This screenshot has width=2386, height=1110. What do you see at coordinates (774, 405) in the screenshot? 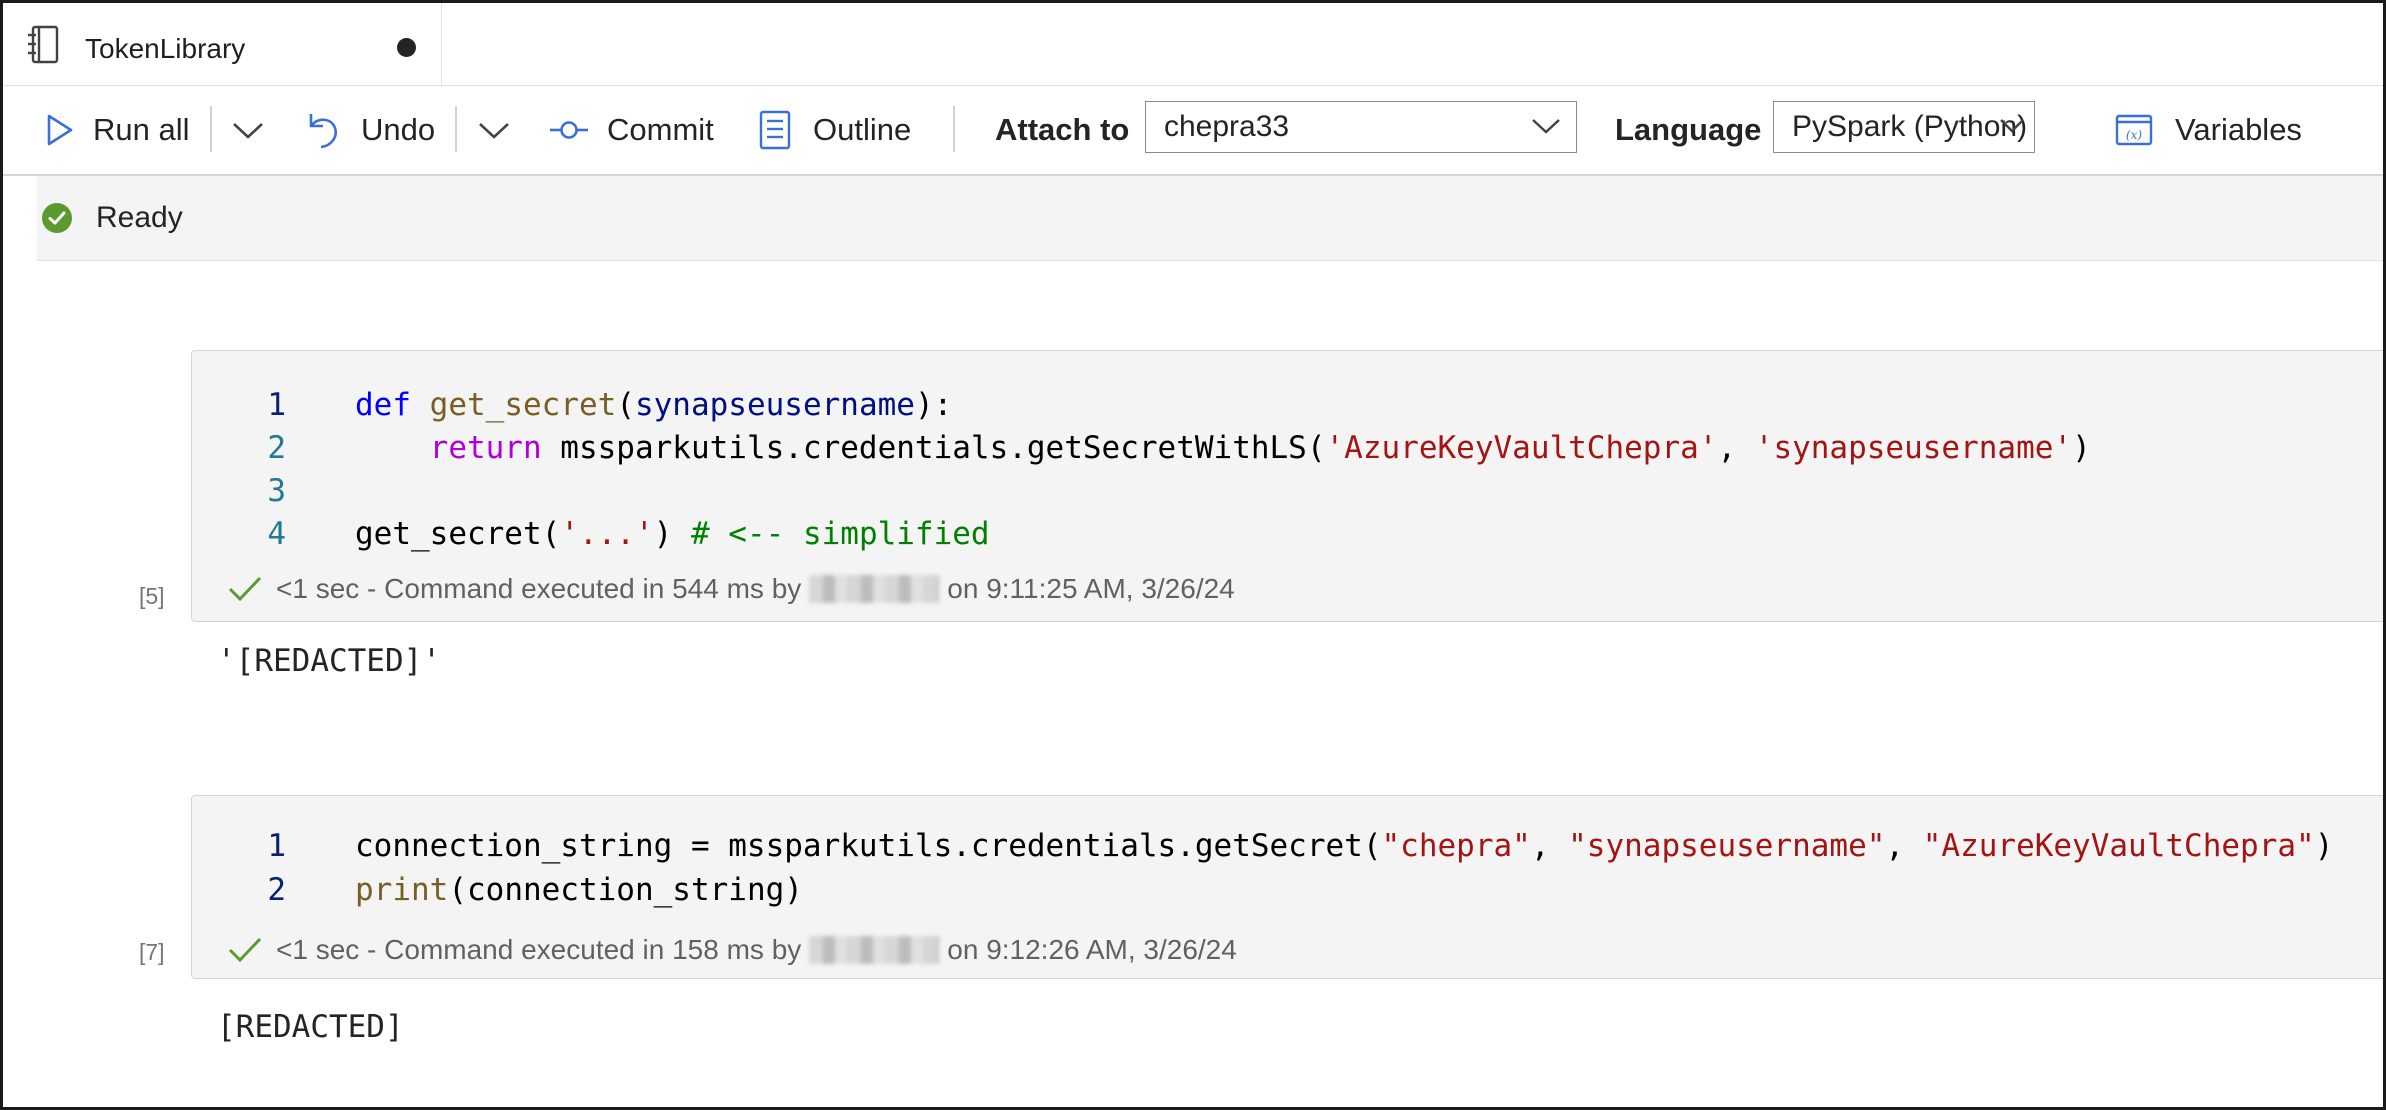
I see `code-token: synapseusername` at bounding box center [774, 405].